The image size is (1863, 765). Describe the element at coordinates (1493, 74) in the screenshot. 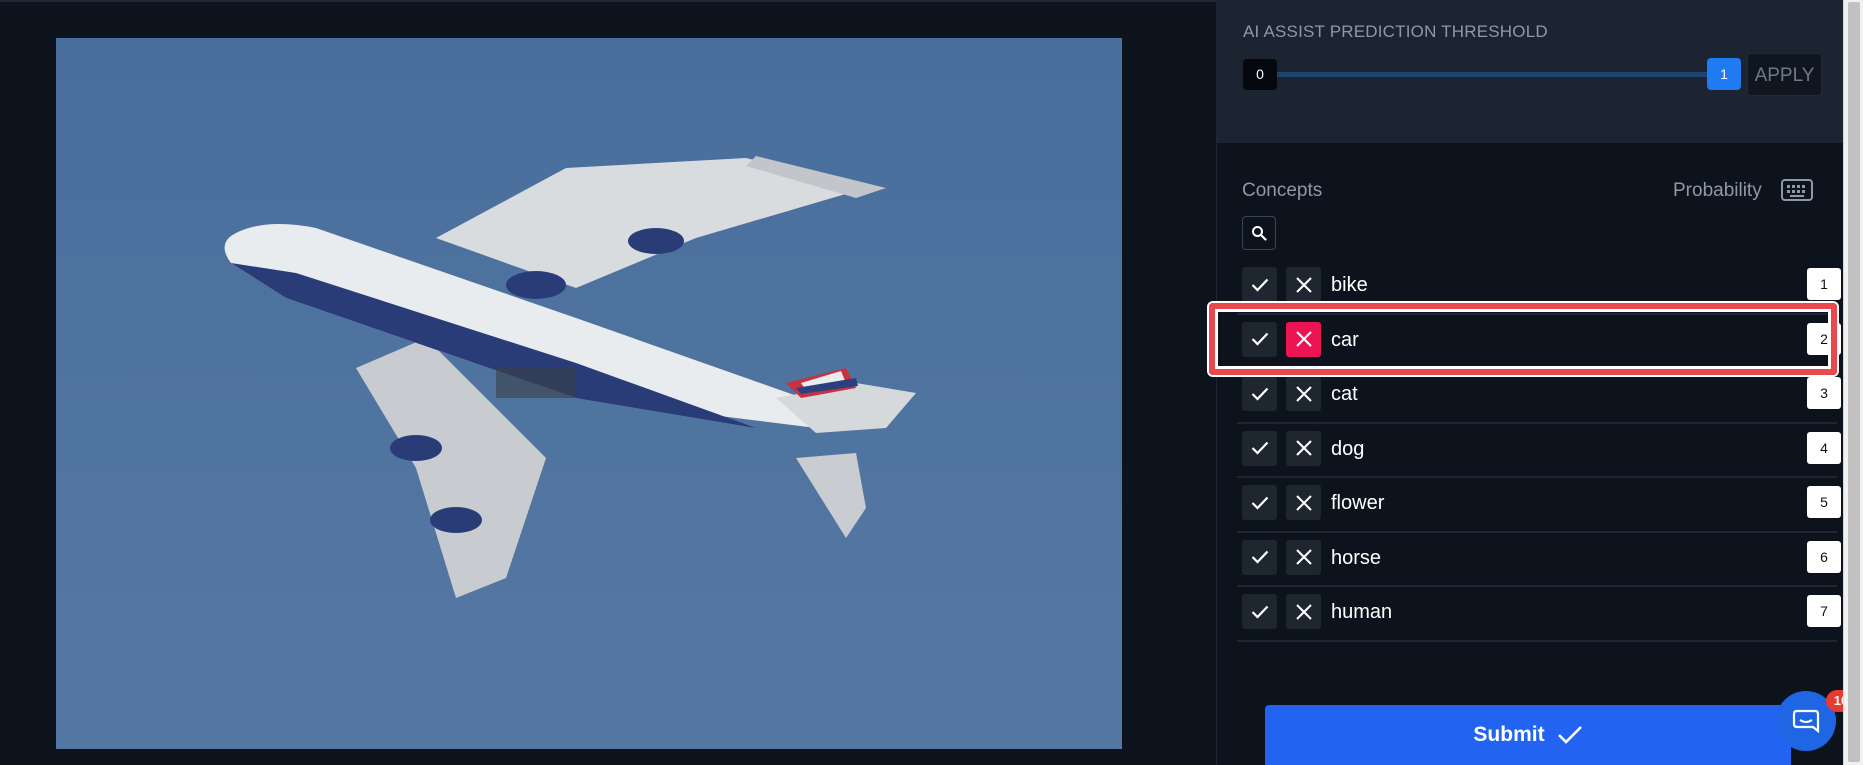

I see `threshold-slider-track` at that location.